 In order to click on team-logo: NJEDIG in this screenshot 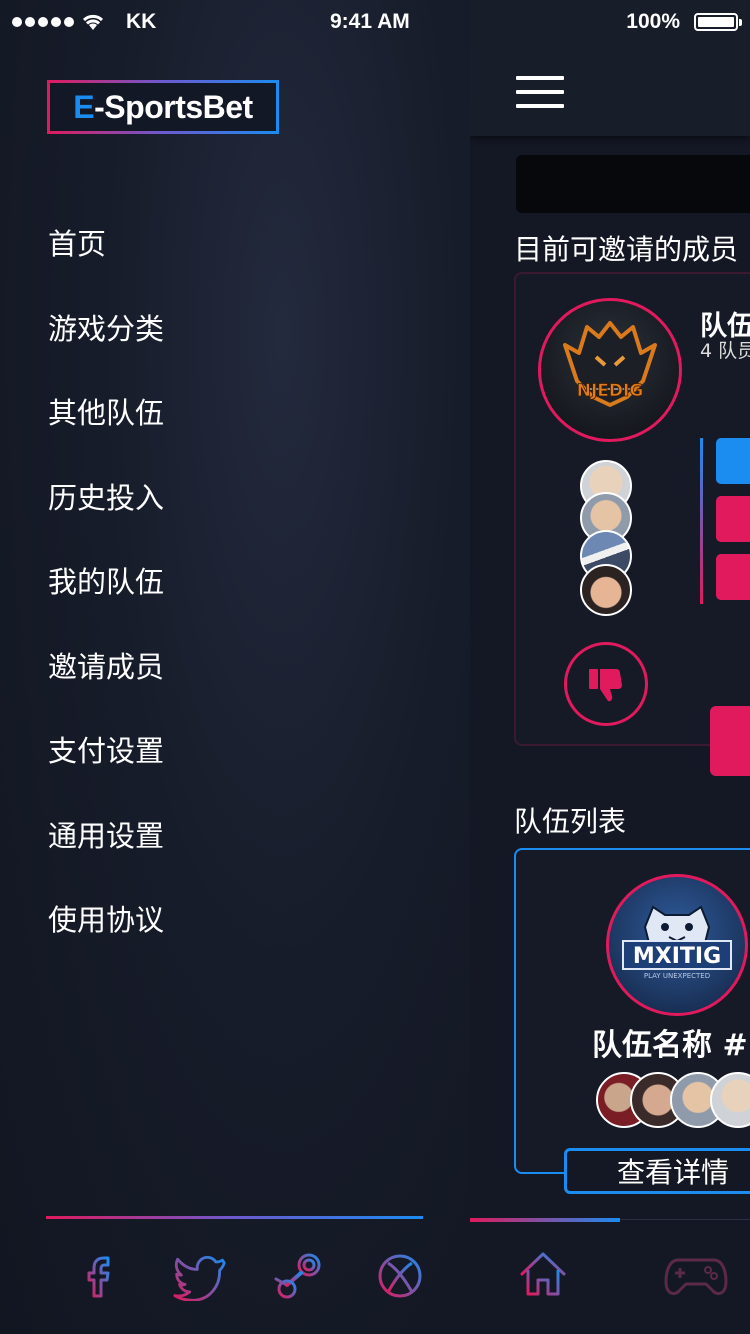, I will do `click(610, 370)`.